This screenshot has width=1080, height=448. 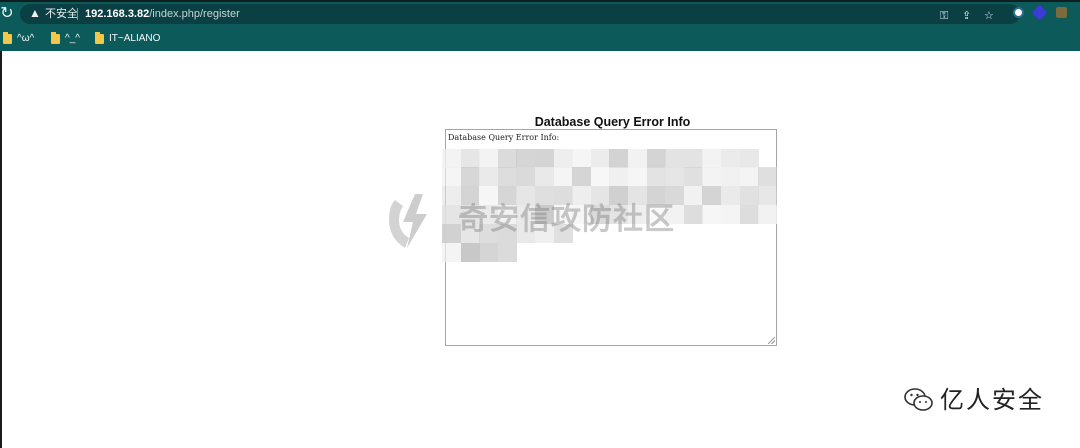 What do you see at coordinates (1, 224) in the screenshot?
I see `window-edge` at bounding box center [1, 224].